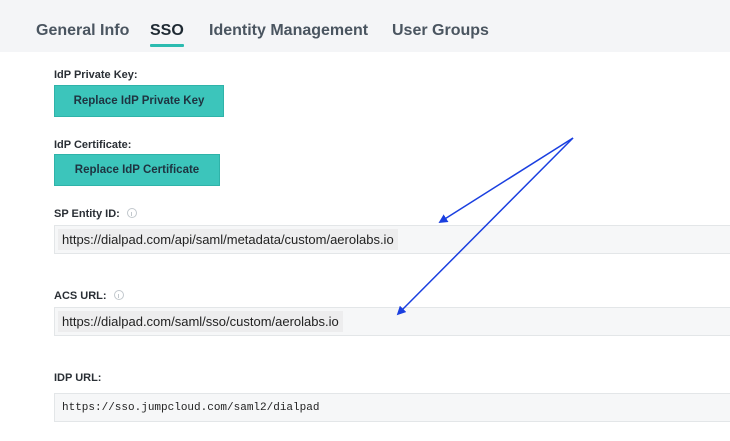  Describe the element at coordinates (80, 296) in the screenshot. I see `acs-url-label-text: ACS URL:` at that location.